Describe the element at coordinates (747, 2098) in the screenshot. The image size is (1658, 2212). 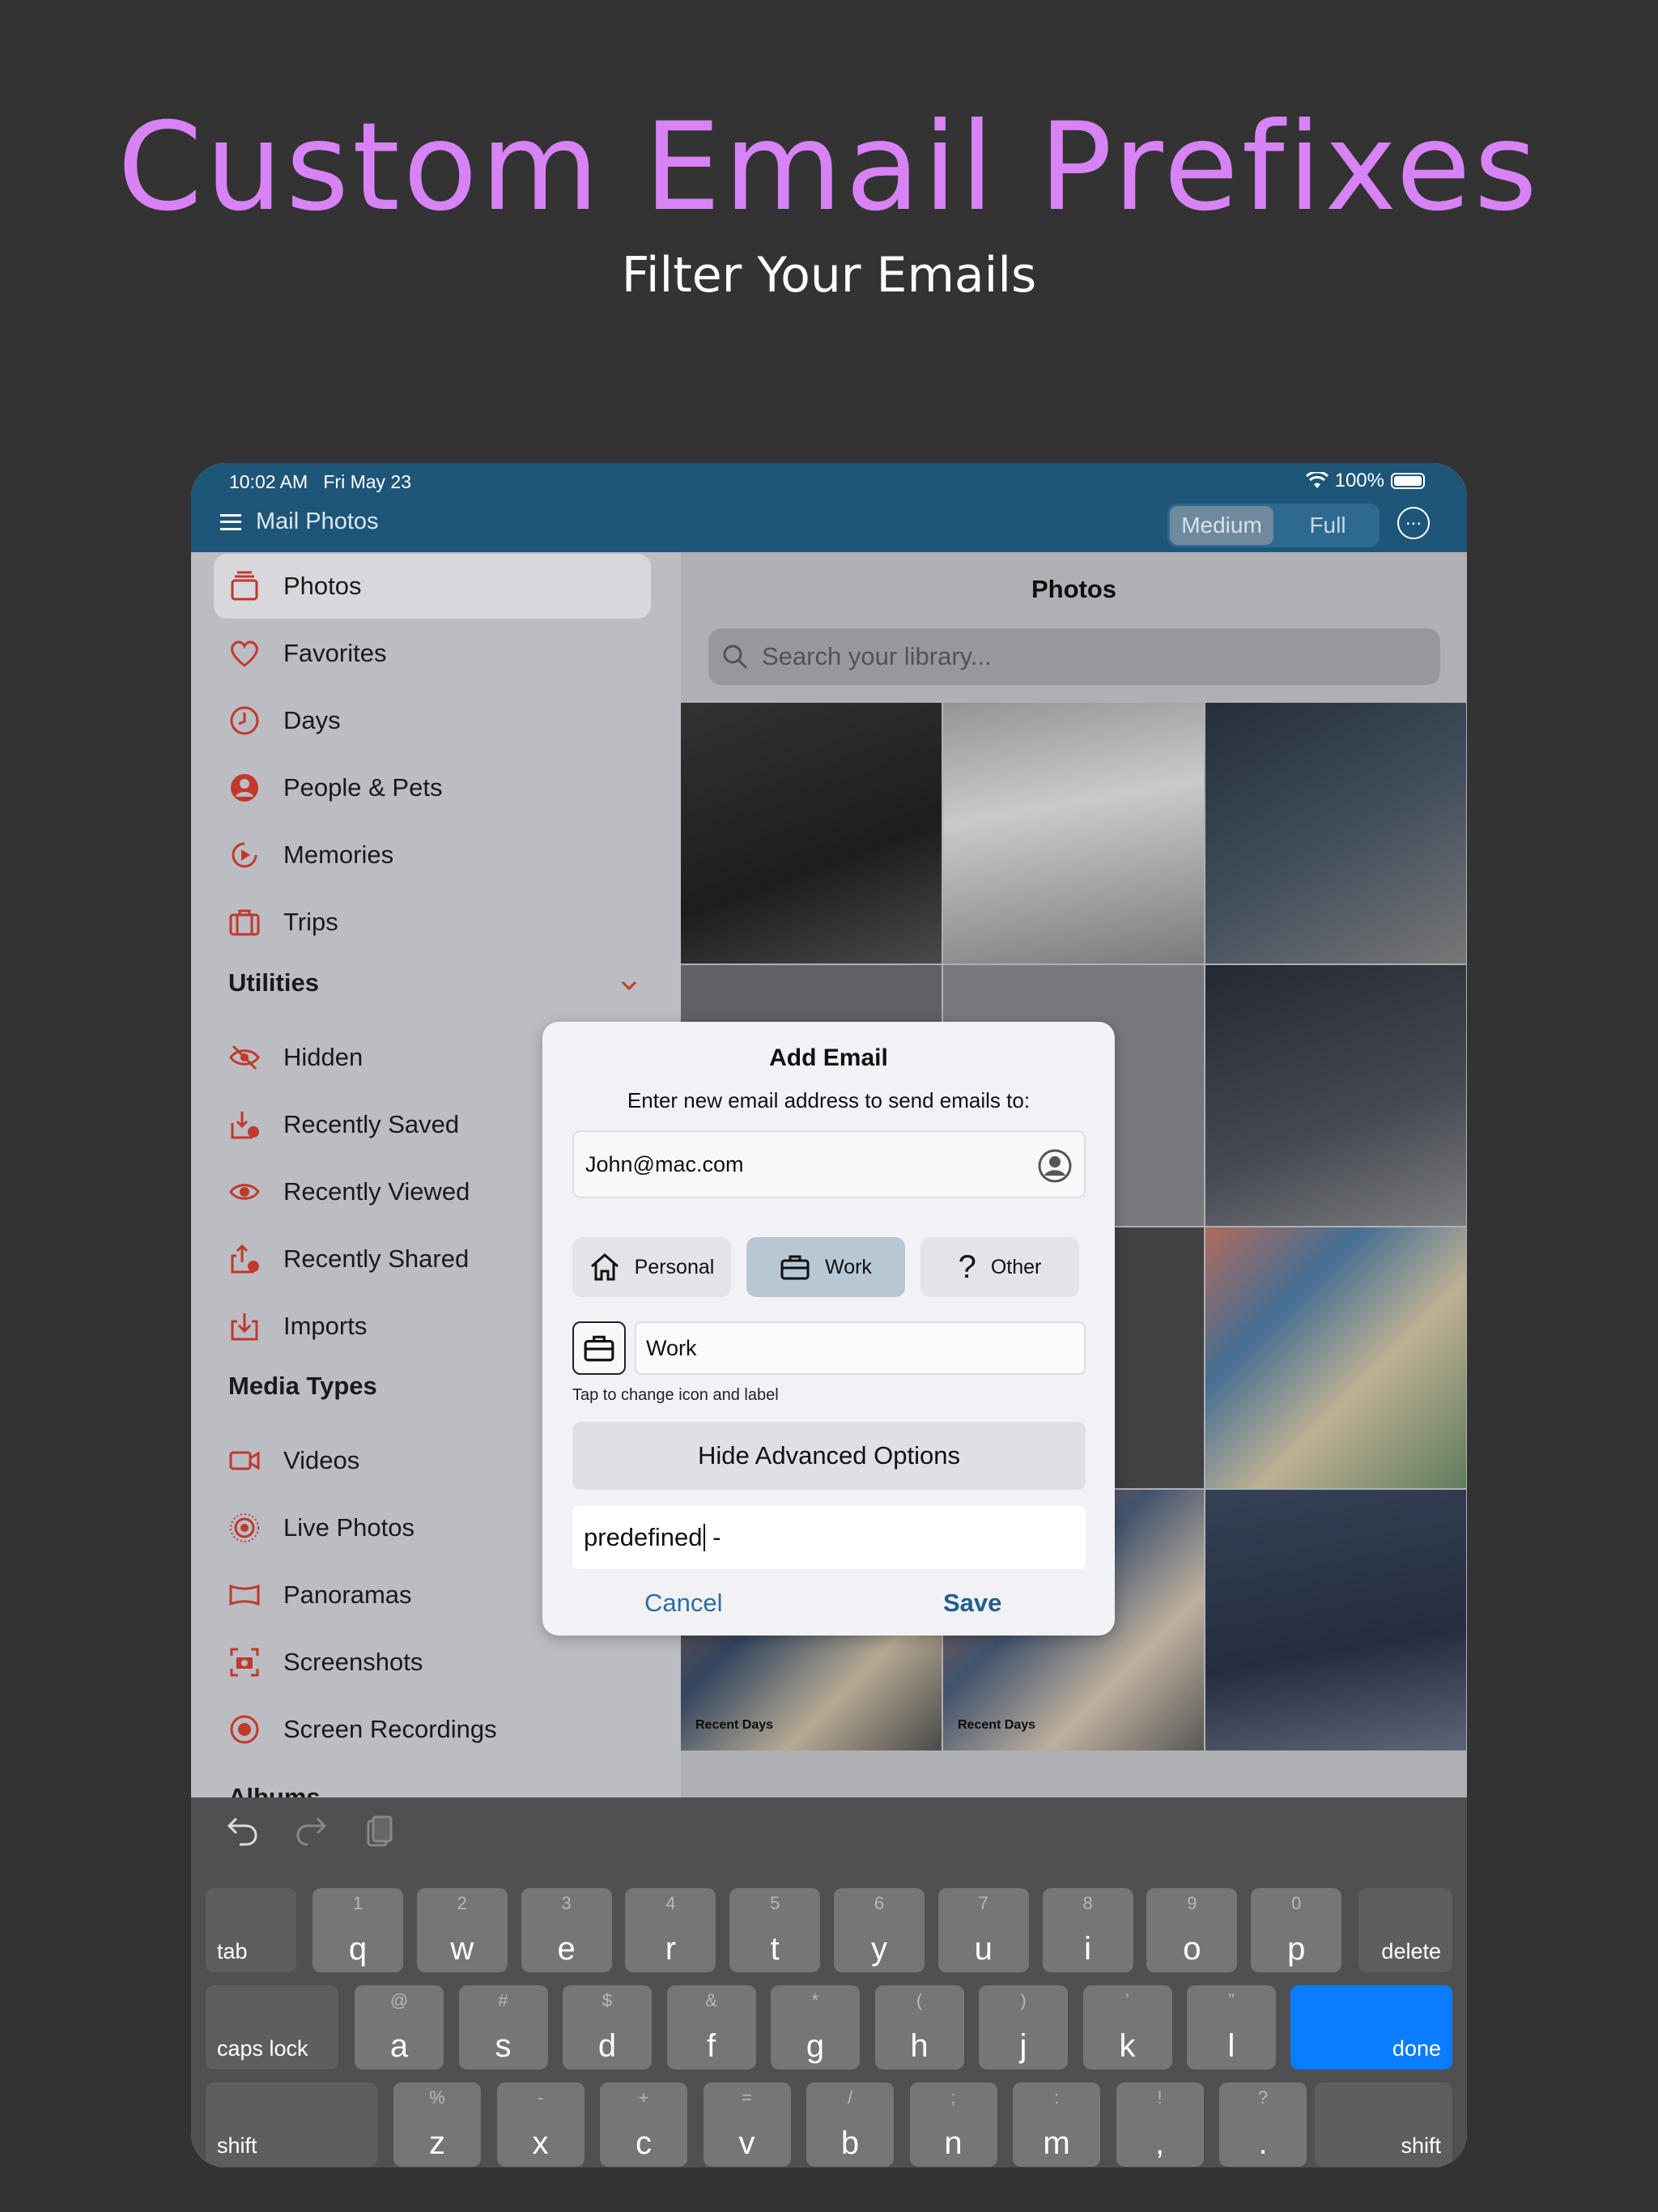
I see `key-alt-char: =` at that location.